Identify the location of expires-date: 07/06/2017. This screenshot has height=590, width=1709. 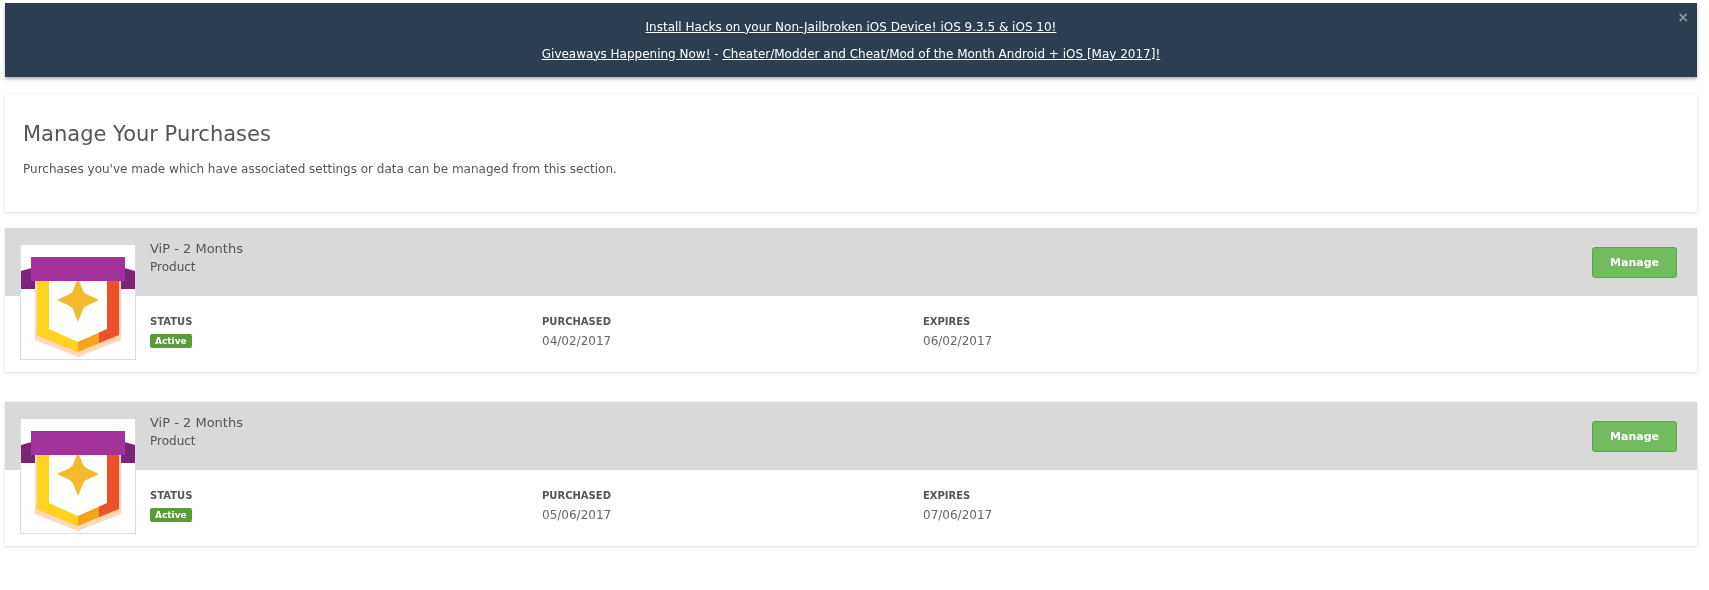
(958, 515).